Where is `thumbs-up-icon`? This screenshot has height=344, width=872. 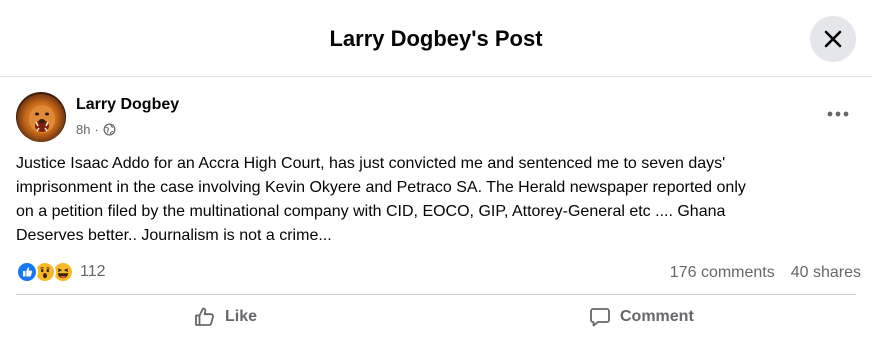 thumbs-up-icon is located at coordinates (204, 316).